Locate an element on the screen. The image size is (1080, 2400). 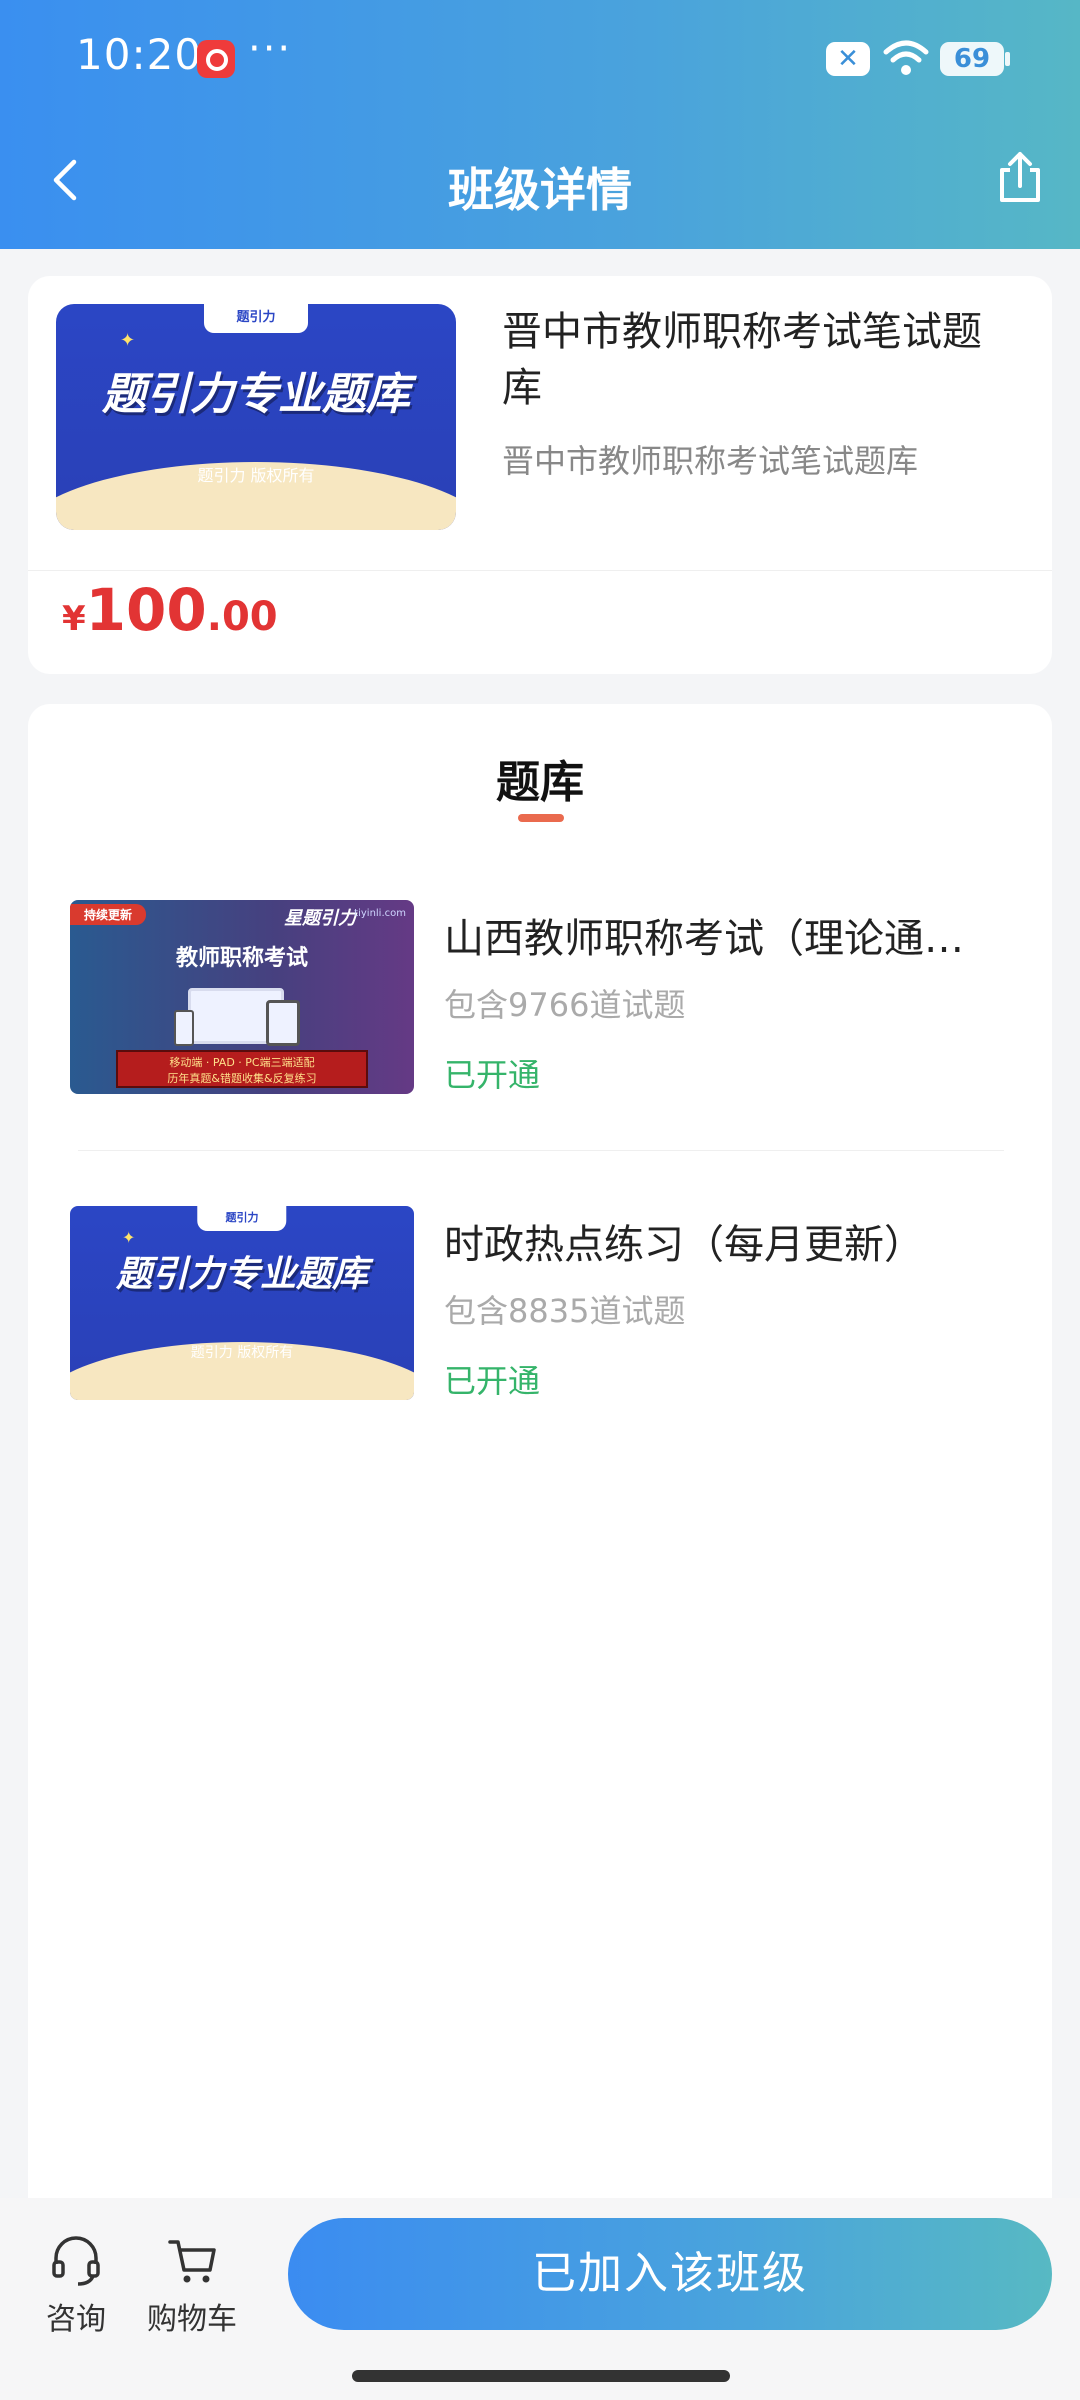
bank-title: 时政热点练习（每月更新） is located at coordinates (684, 1245).